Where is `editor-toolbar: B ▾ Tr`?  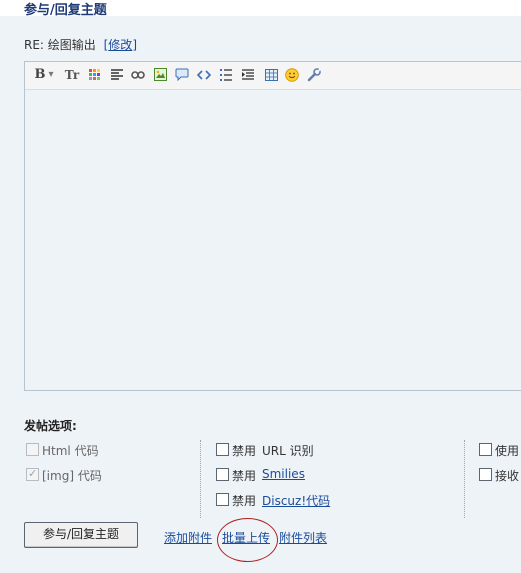
editor-toolbar: B ▾ Tr is located at coordinates (273, 76).